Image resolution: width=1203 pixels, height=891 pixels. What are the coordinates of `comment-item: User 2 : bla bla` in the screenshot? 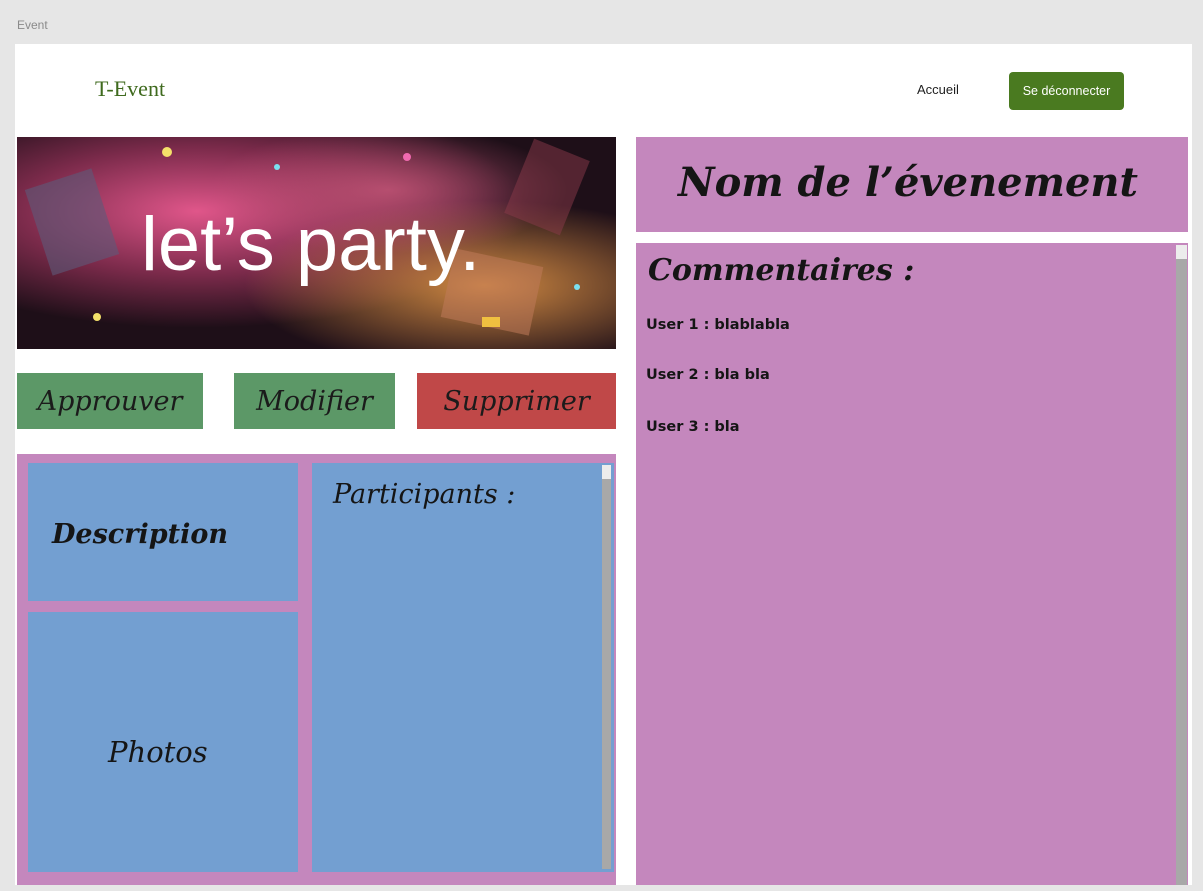 It's located at (708, 375).